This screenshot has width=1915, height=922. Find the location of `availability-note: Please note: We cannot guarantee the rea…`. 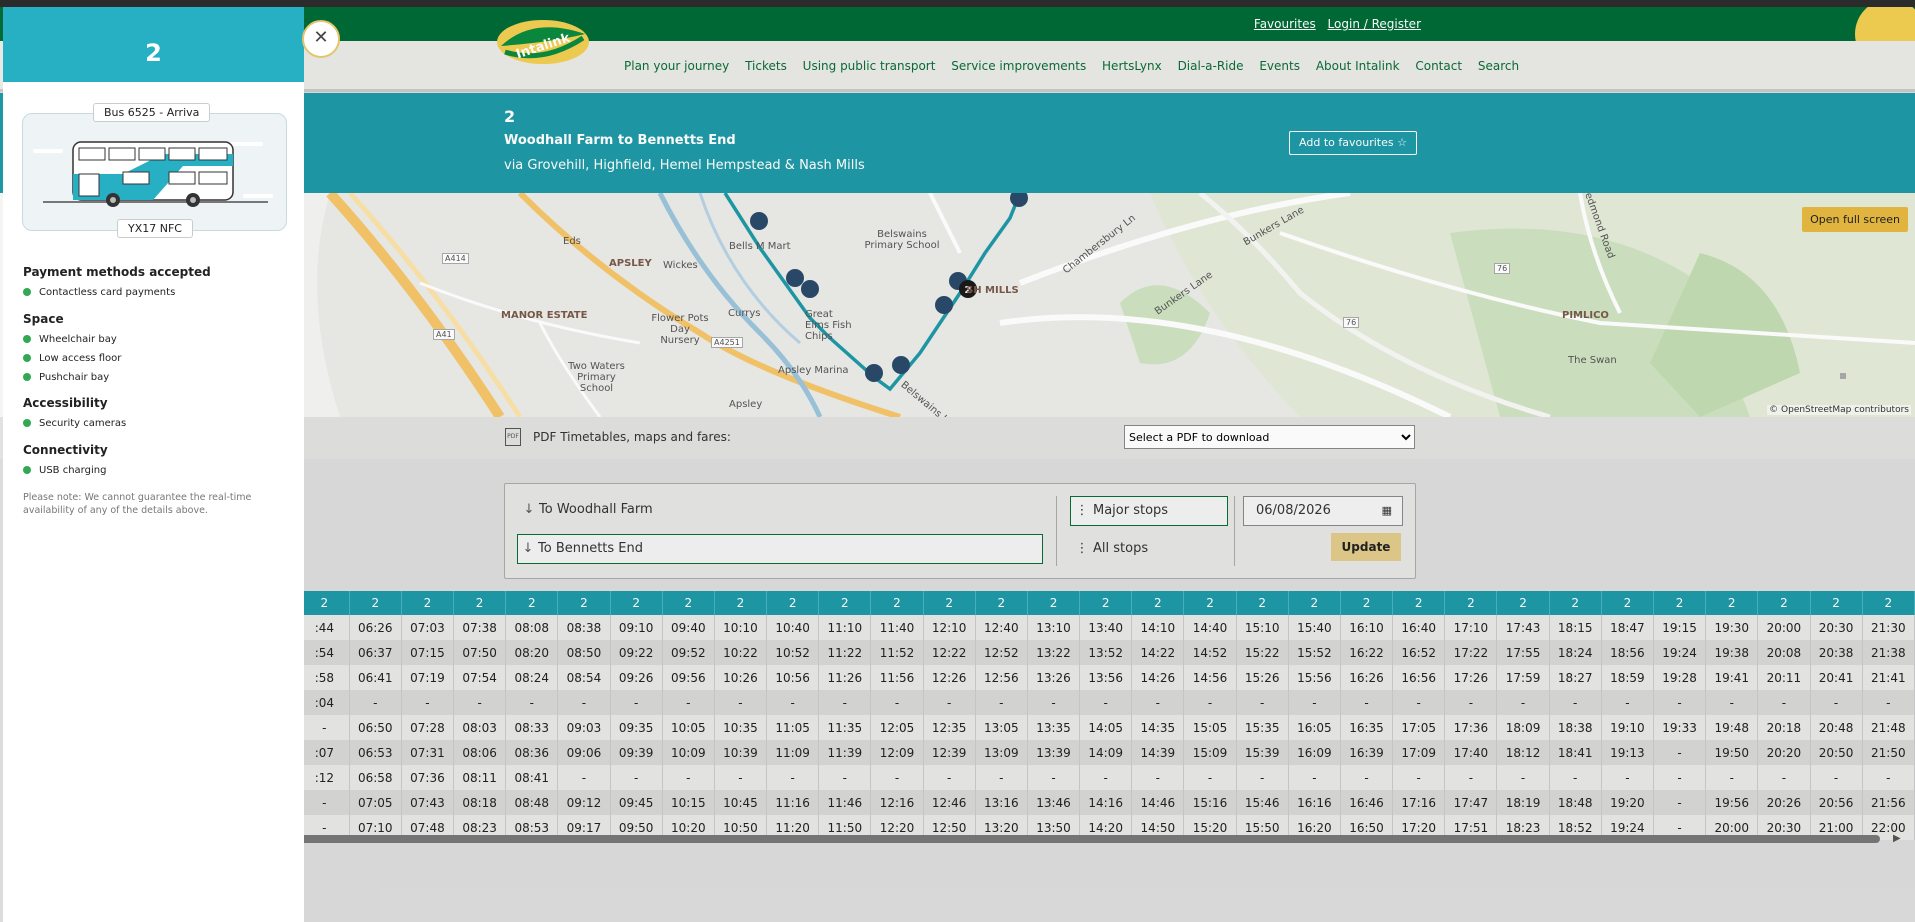

availability-note: Please note: We cannot guarantee the rea… is located at coordinates (137, 504).